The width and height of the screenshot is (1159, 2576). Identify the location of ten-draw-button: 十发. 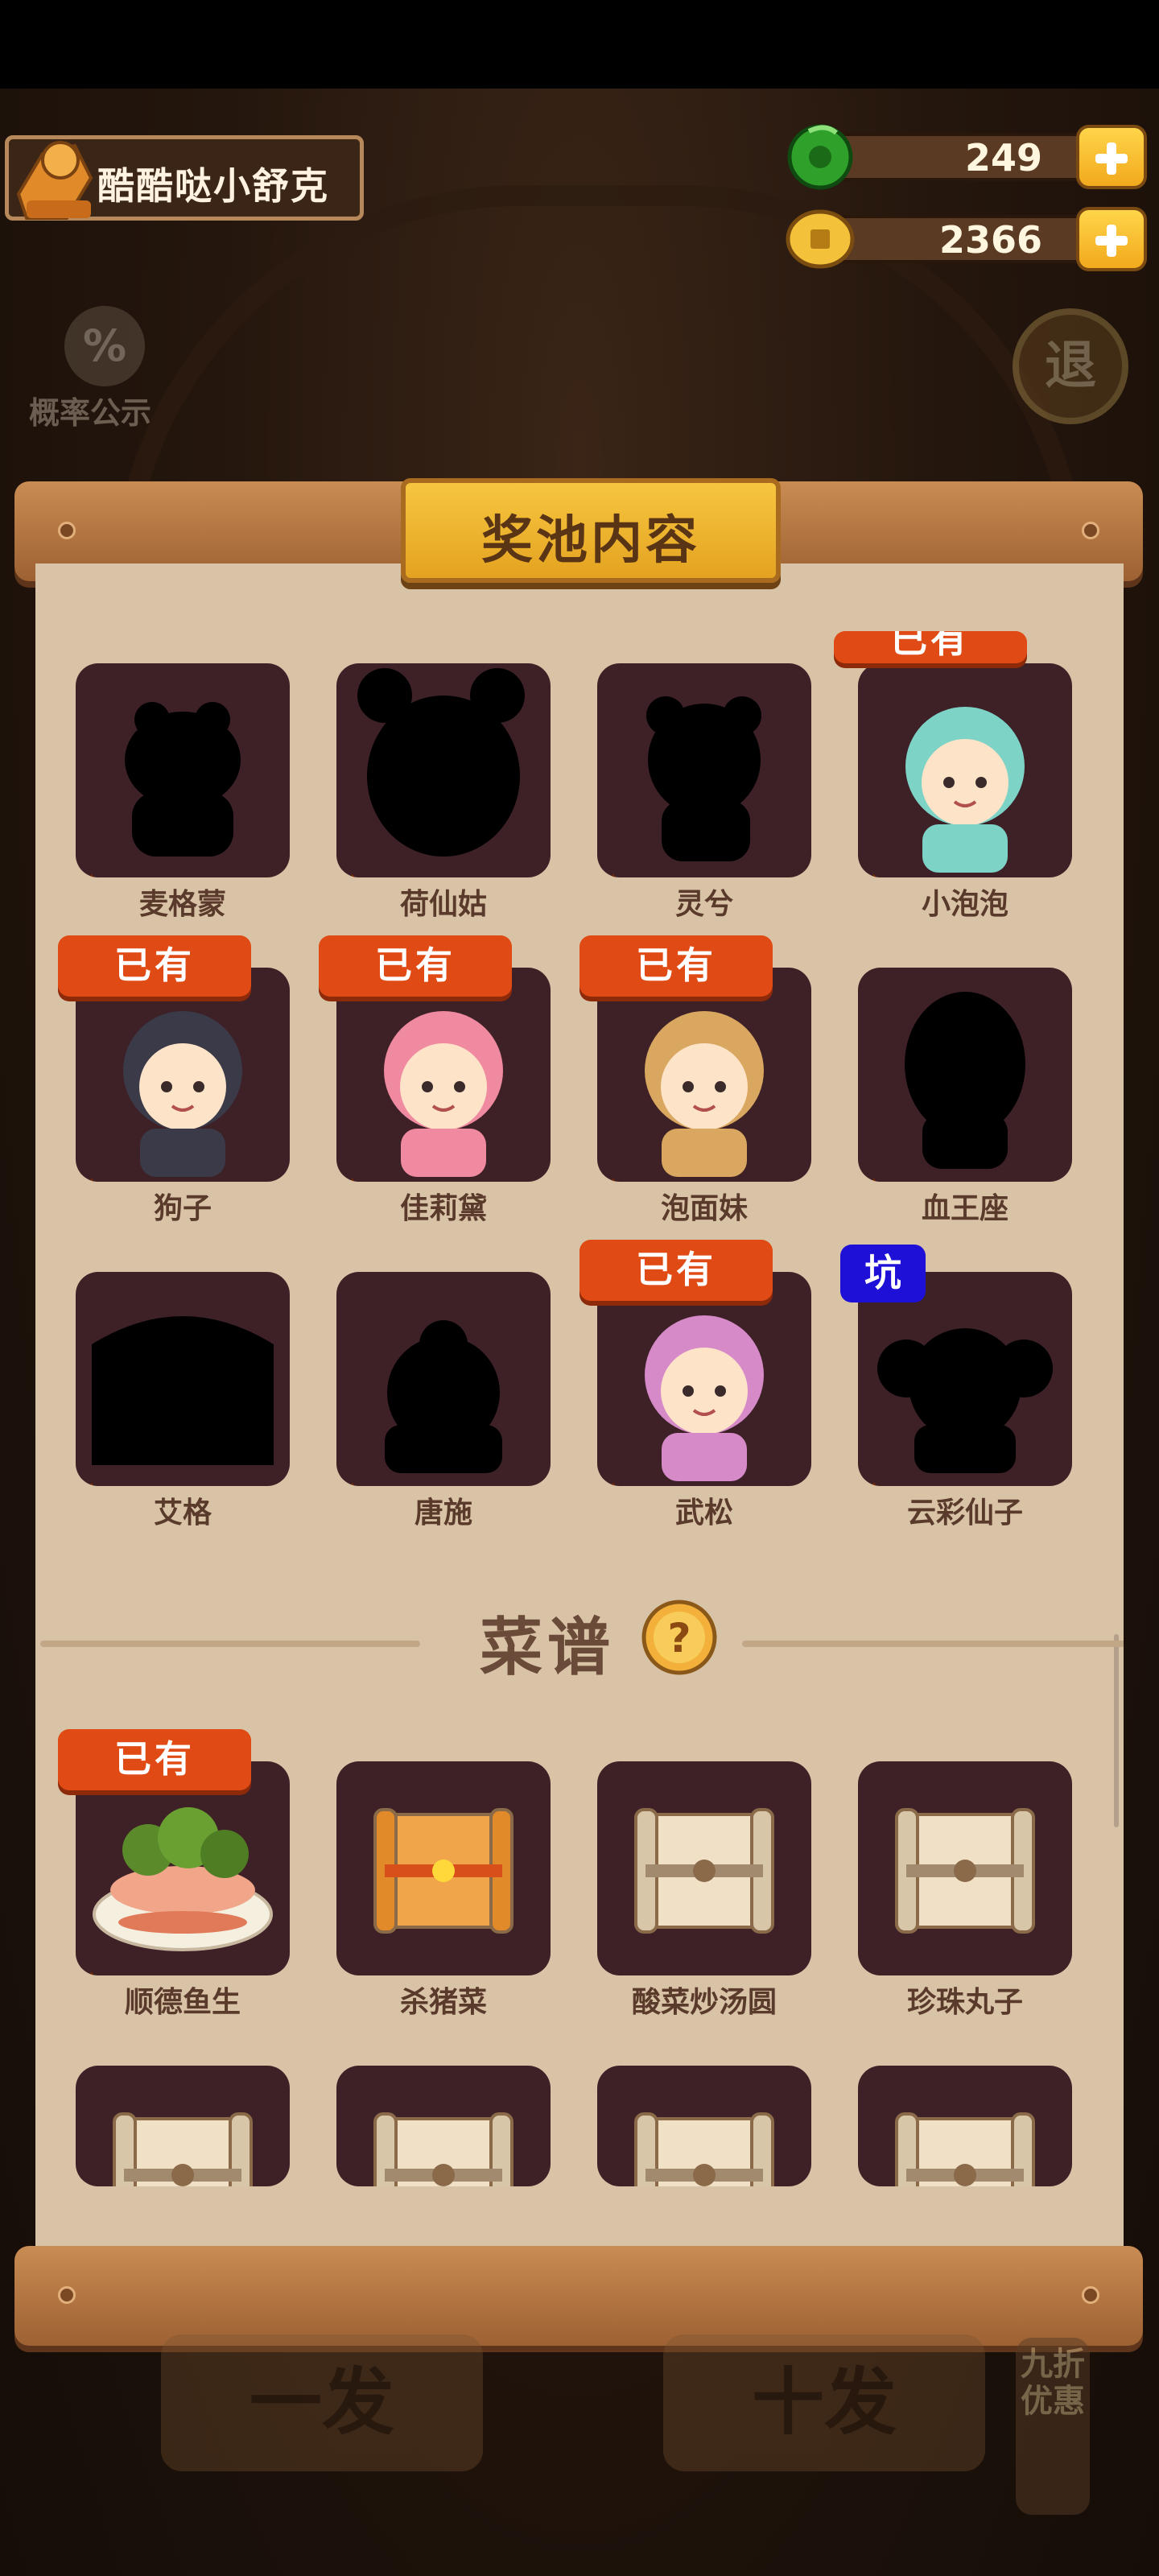
(824, 2402).